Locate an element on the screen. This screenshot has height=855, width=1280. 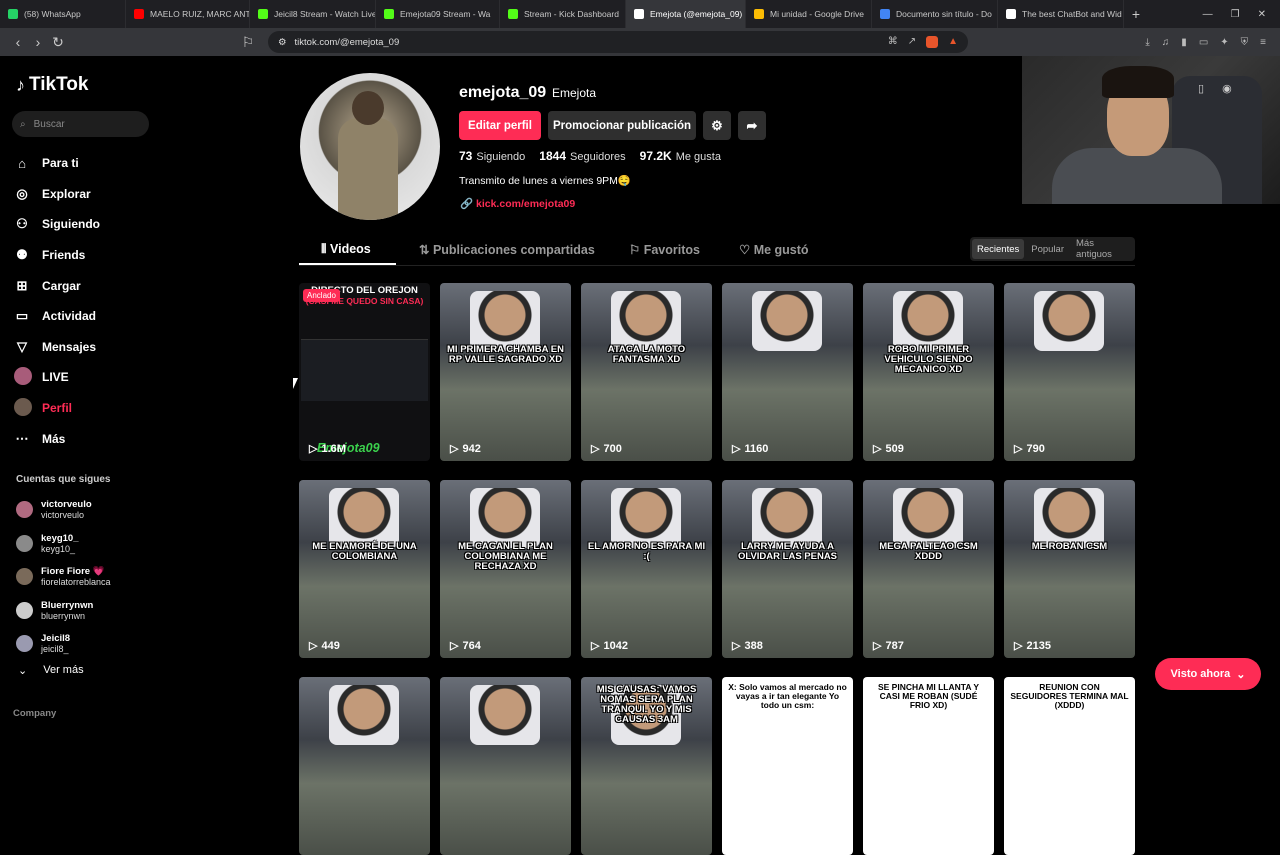
video-card: ▷ 1160 is located at coordinates (787, 372).